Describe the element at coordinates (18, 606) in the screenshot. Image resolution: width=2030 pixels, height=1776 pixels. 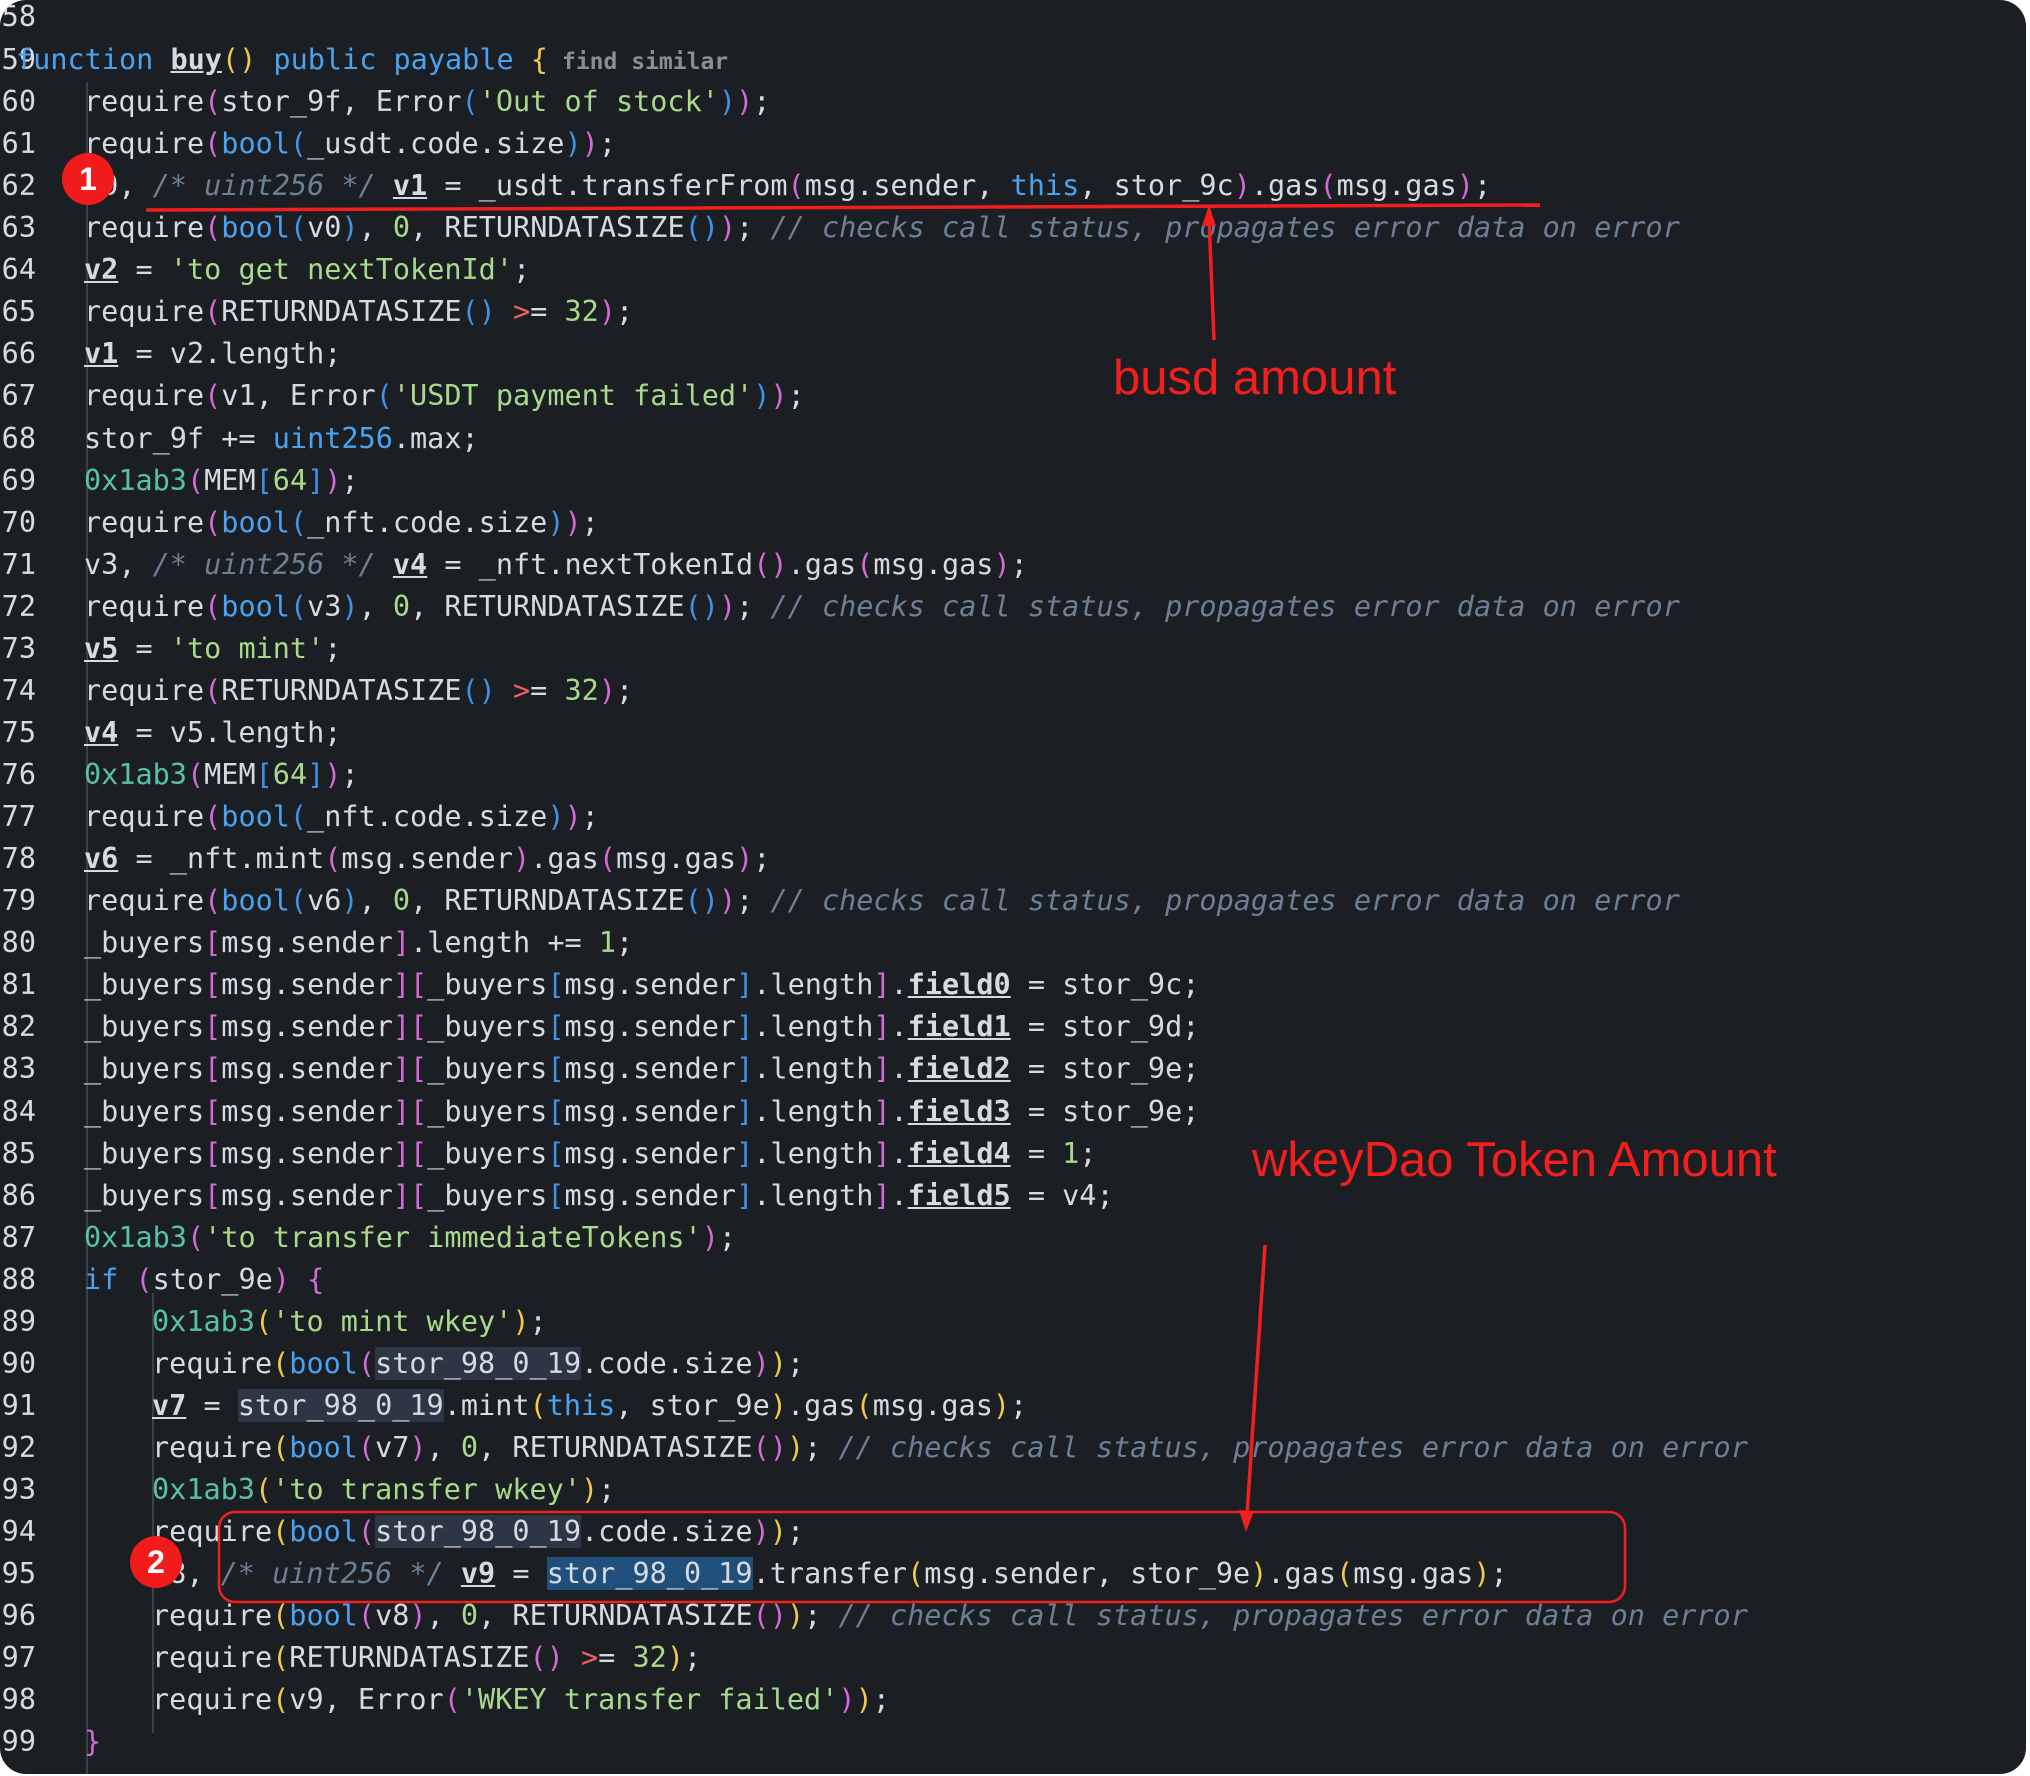
I see `line-number: 72` at that location.